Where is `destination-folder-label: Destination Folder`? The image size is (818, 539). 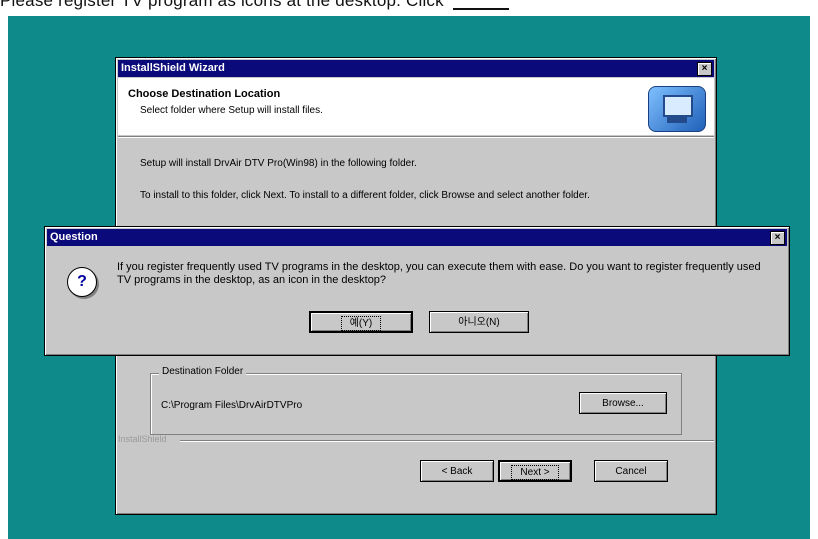
destination-folder-label: Destination Folder is located at coordinates (203, 371).